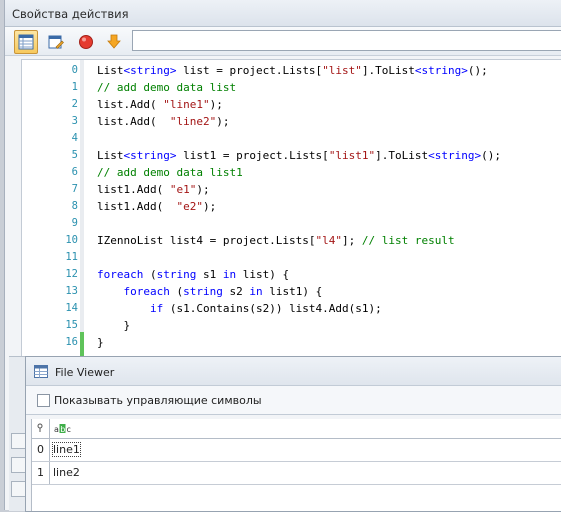  I want to click on stop-icon, so click(86, 42).